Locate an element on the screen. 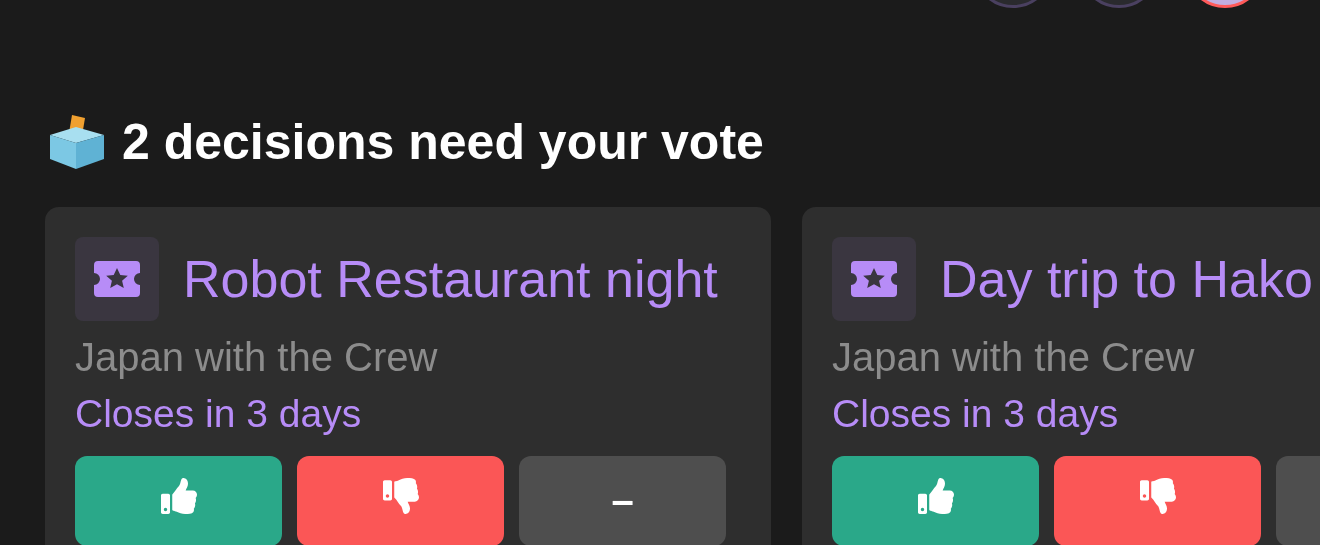 This screenshot has height=545, width=1320. decision-title: Robot Restaurant night is located at coordinates (450, 279).